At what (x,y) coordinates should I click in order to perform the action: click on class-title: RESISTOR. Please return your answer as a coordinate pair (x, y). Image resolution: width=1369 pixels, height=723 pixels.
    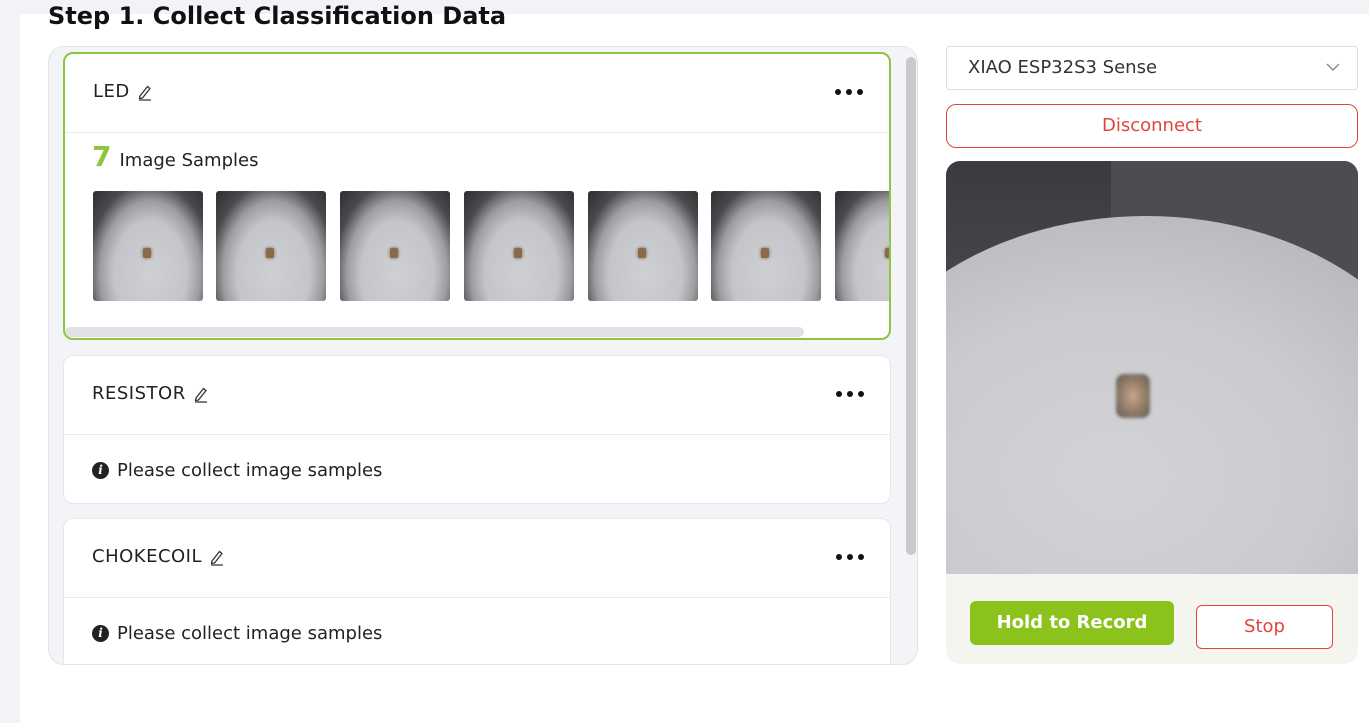
    Looking at the image, I should click on (151, 393).